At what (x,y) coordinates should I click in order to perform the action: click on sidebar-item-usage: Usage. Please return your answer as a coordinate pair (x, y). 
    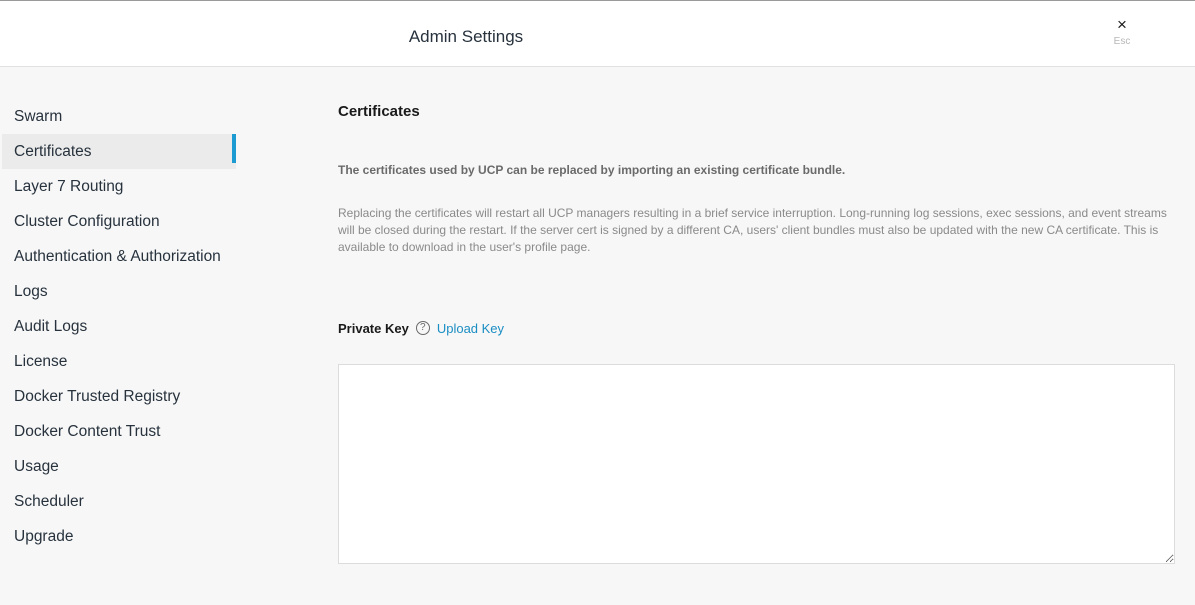
    Looking at the image, I should click on (118, 466).